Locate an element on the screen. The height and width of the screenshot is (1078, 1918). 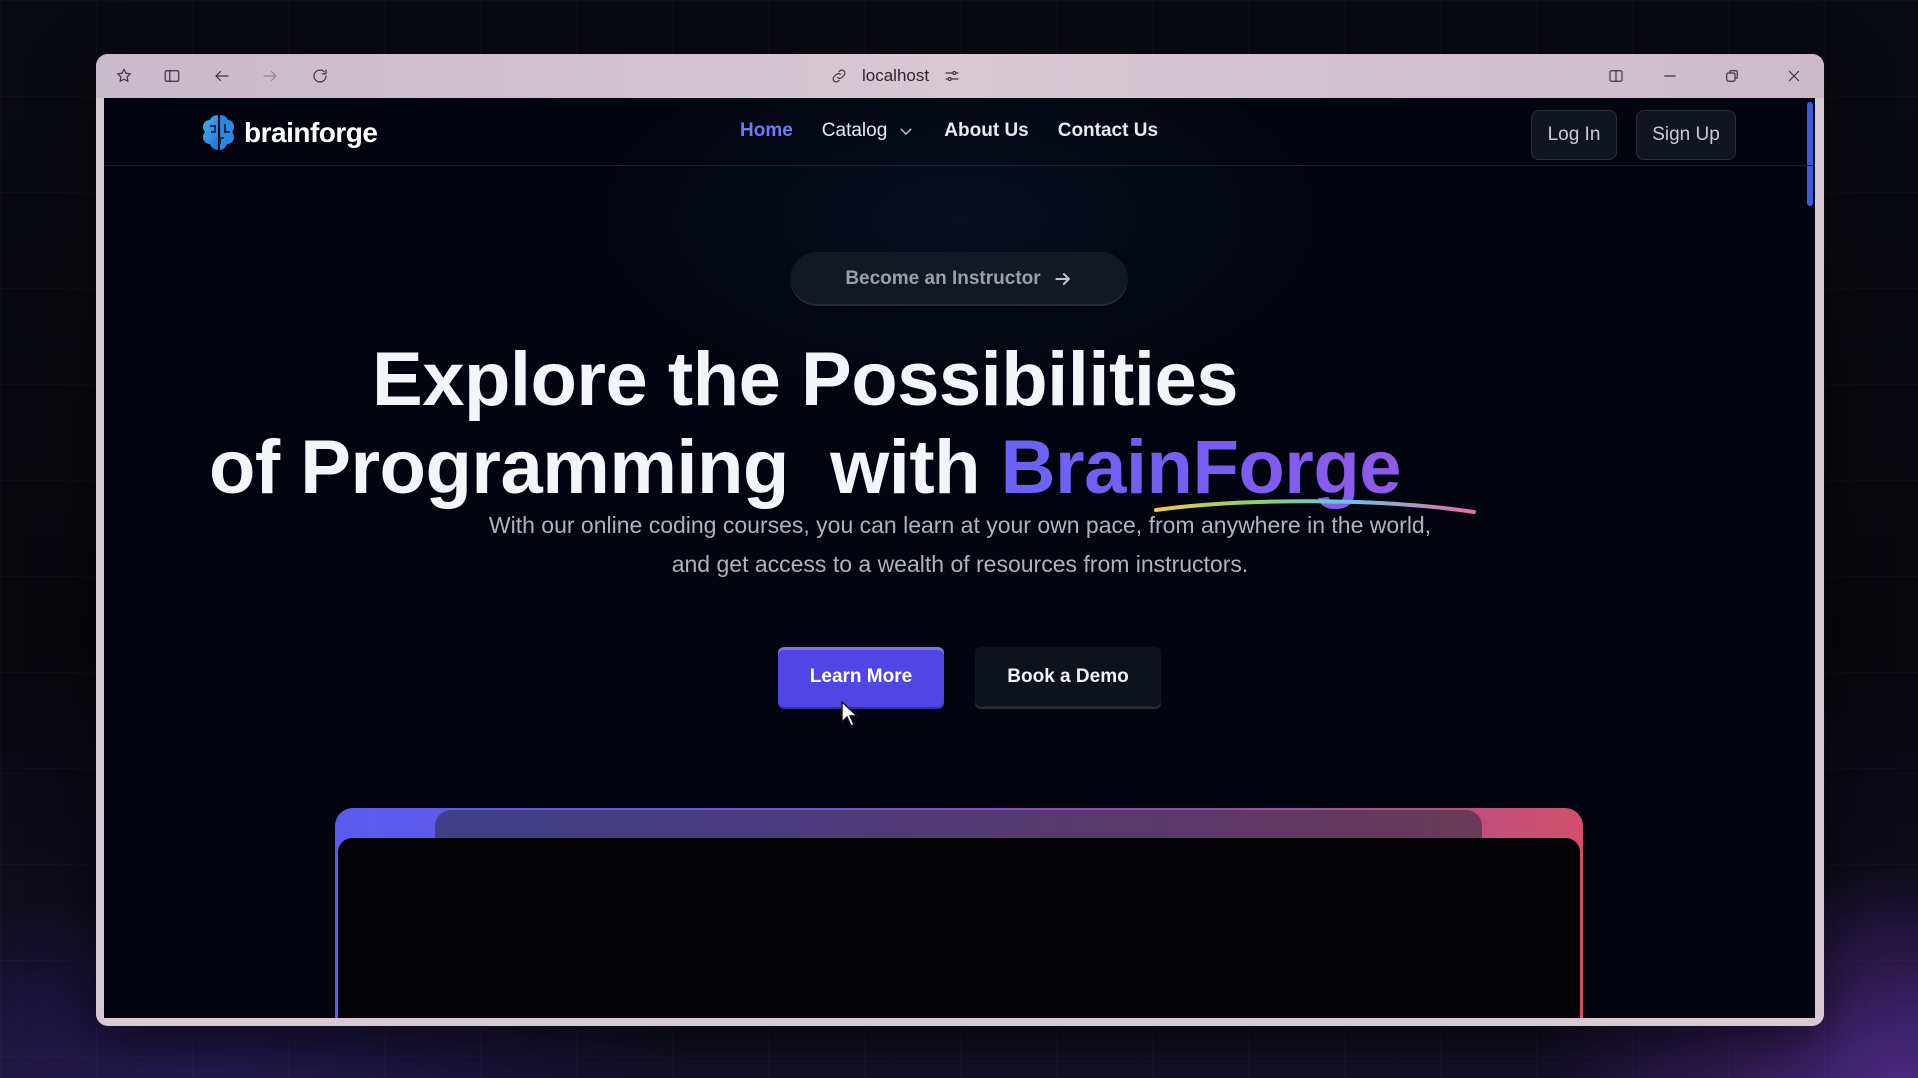
restore-icon is located at coordinates (1732, 76).